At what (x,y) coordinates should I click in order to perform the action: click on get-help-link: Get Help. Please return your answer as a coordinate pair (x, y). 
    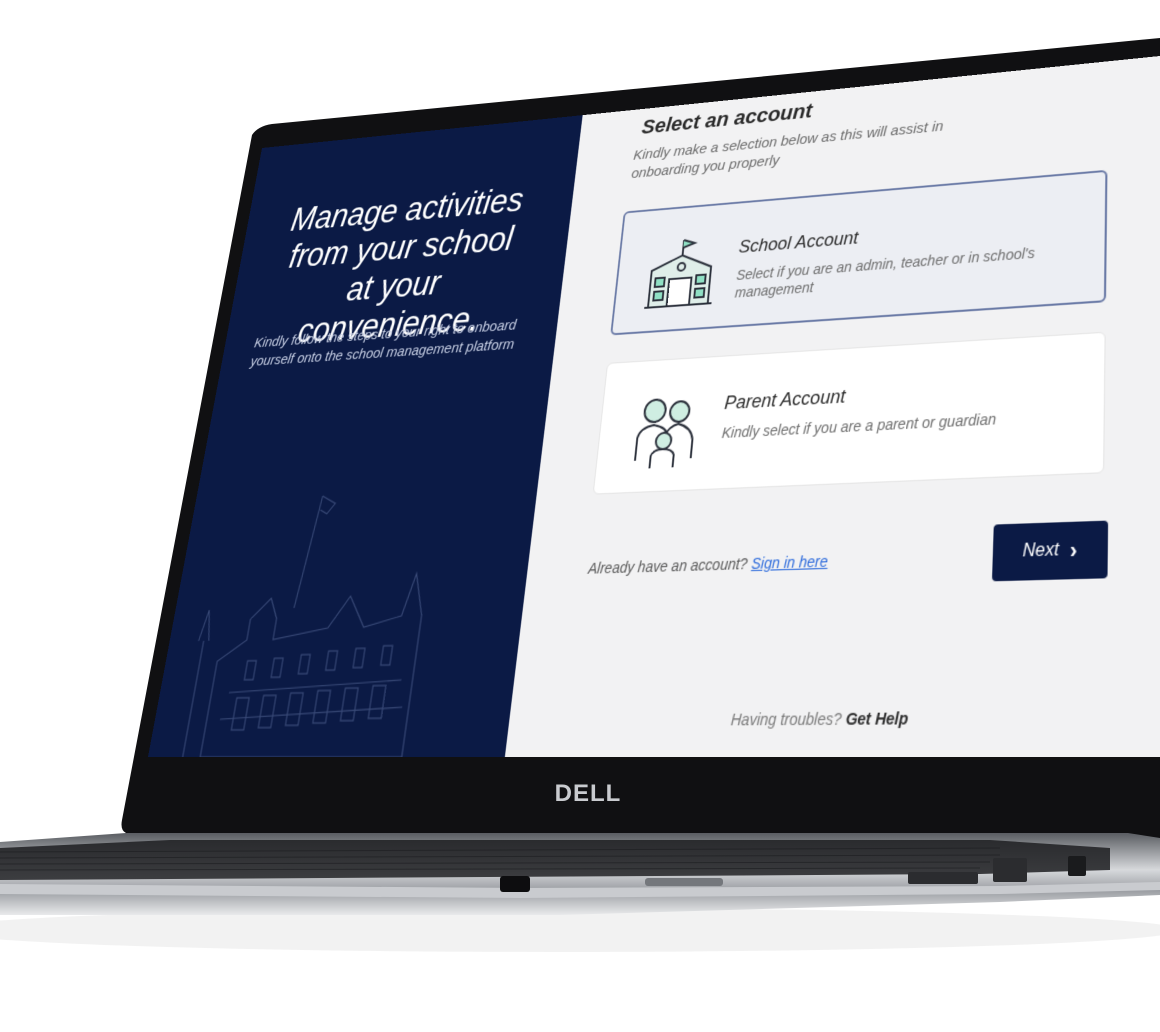
    Looking at the image, I should click on (876, 718).